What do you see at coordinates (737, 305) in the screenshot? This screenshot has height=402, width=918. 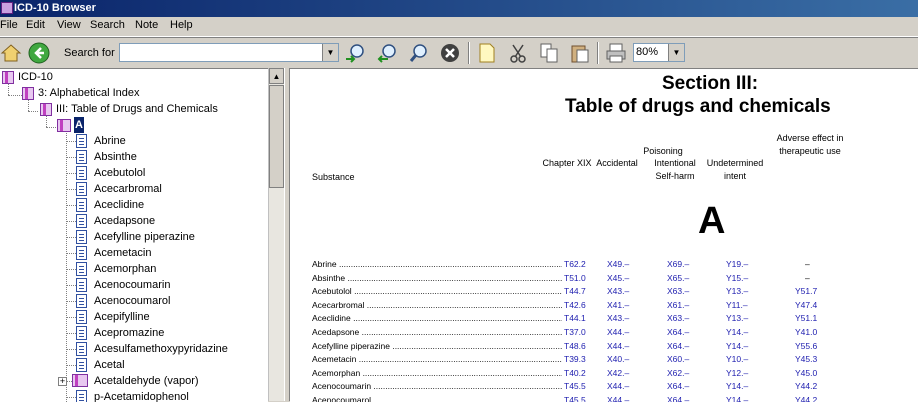 I see `cell-und: Y11.–` at bounding box center [737, 305].